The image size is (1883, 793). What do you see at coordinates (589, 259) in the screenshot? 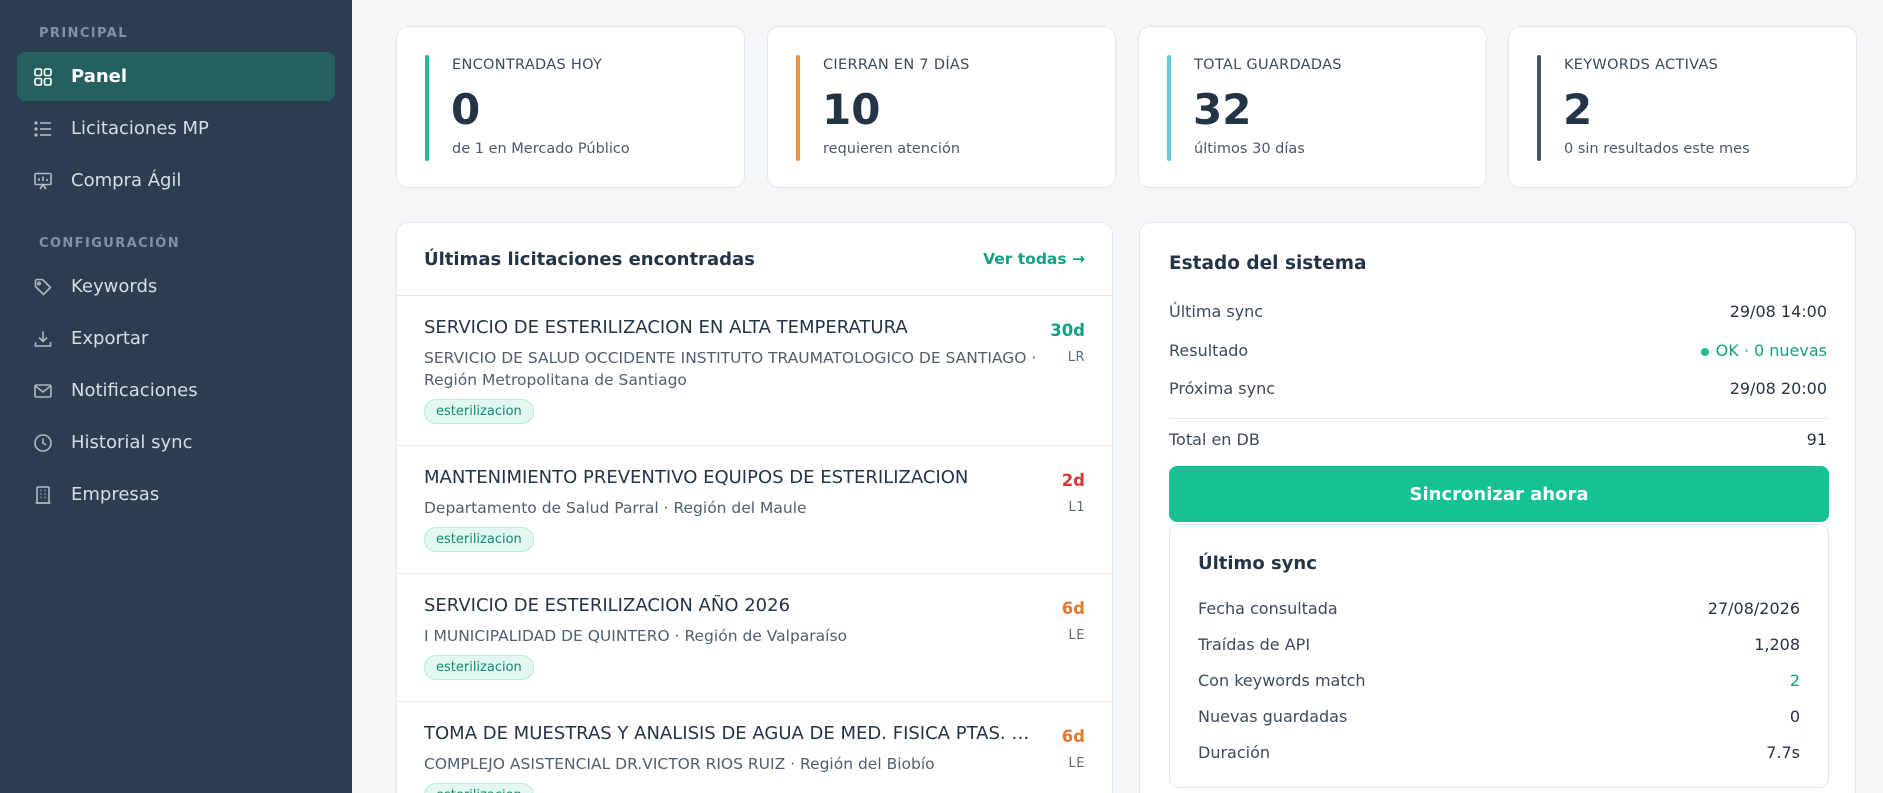
I see `latest-title: Últimas licitaciones encontradas` at bounding box center [589, 259].